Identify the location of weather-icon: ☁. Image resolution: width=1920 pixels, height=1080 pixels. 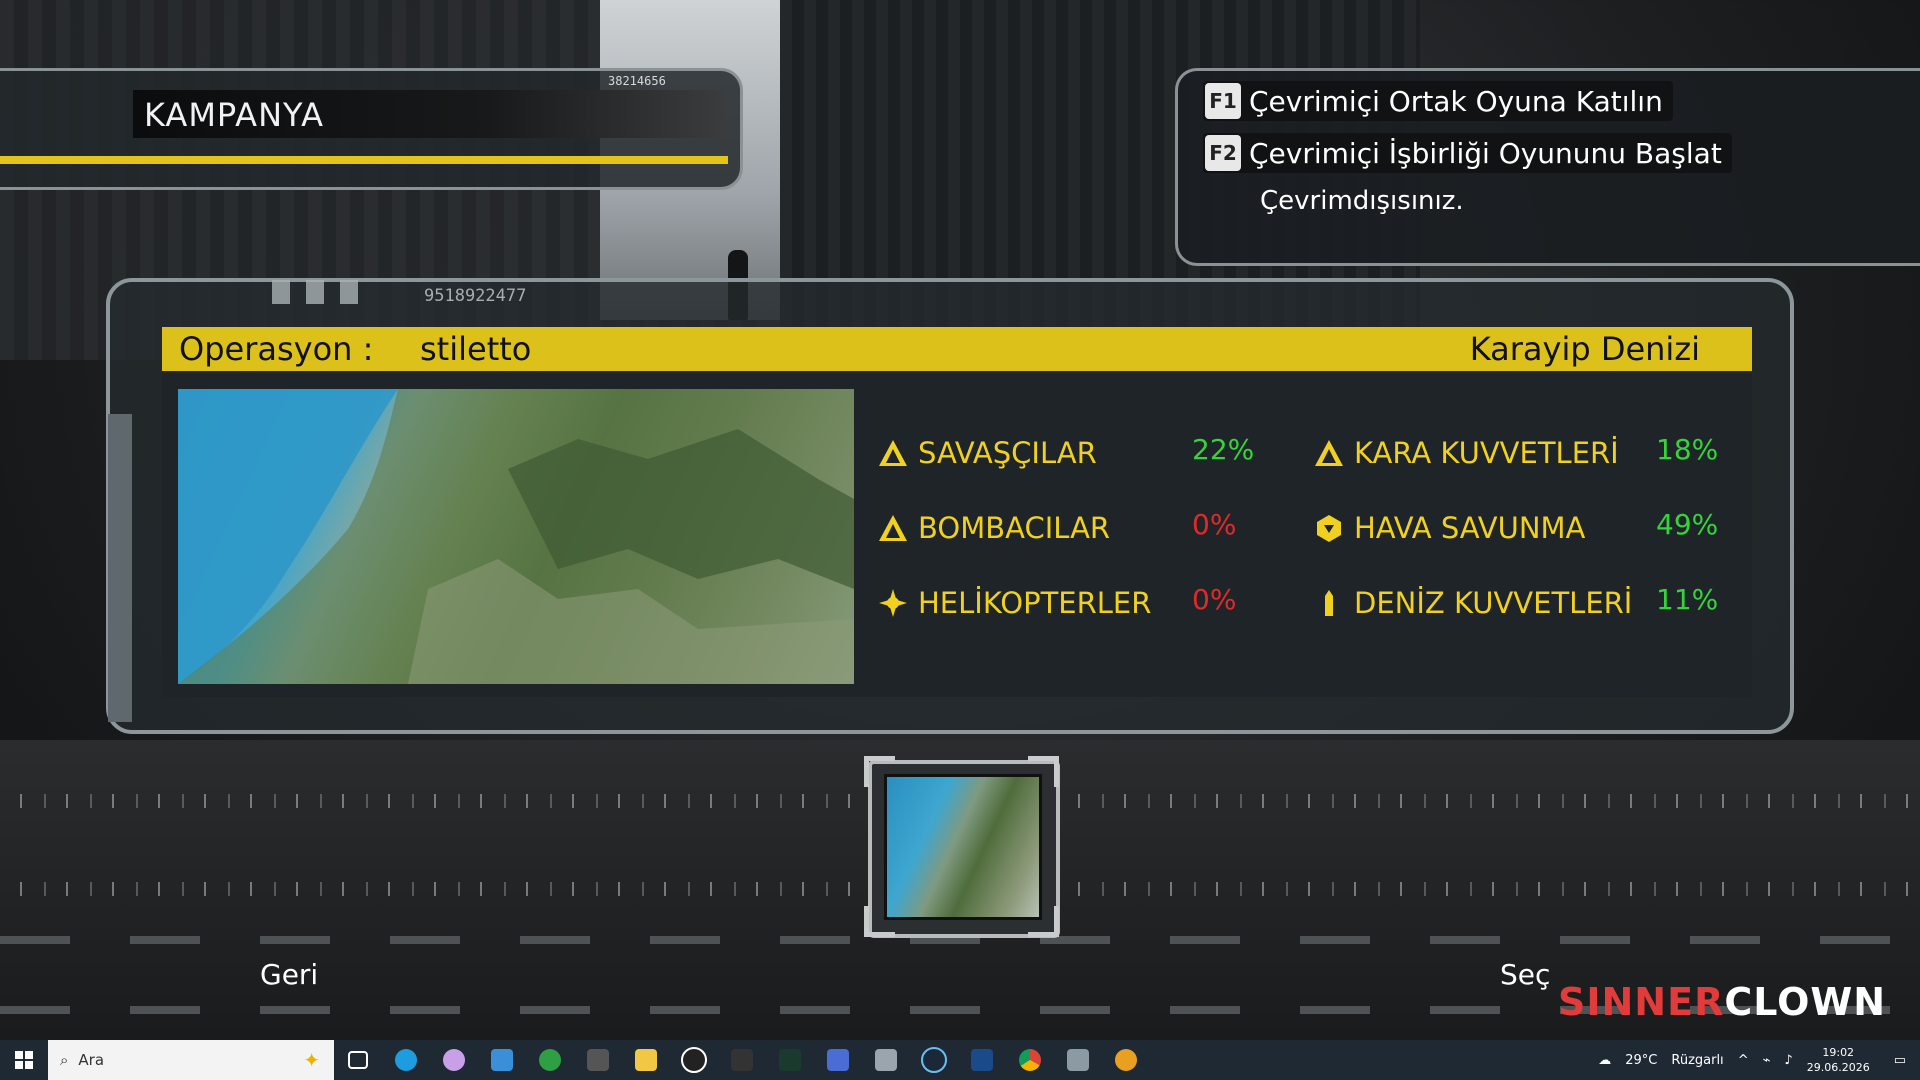
(1604, 1060).